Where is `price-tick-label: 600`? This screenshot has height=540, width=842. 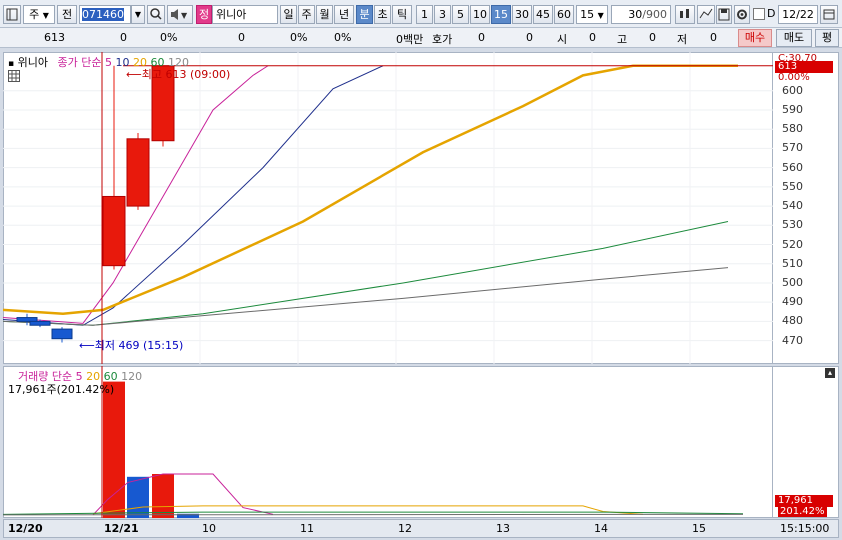 price-tick-label: 600 is located at coordinates (792, 90).